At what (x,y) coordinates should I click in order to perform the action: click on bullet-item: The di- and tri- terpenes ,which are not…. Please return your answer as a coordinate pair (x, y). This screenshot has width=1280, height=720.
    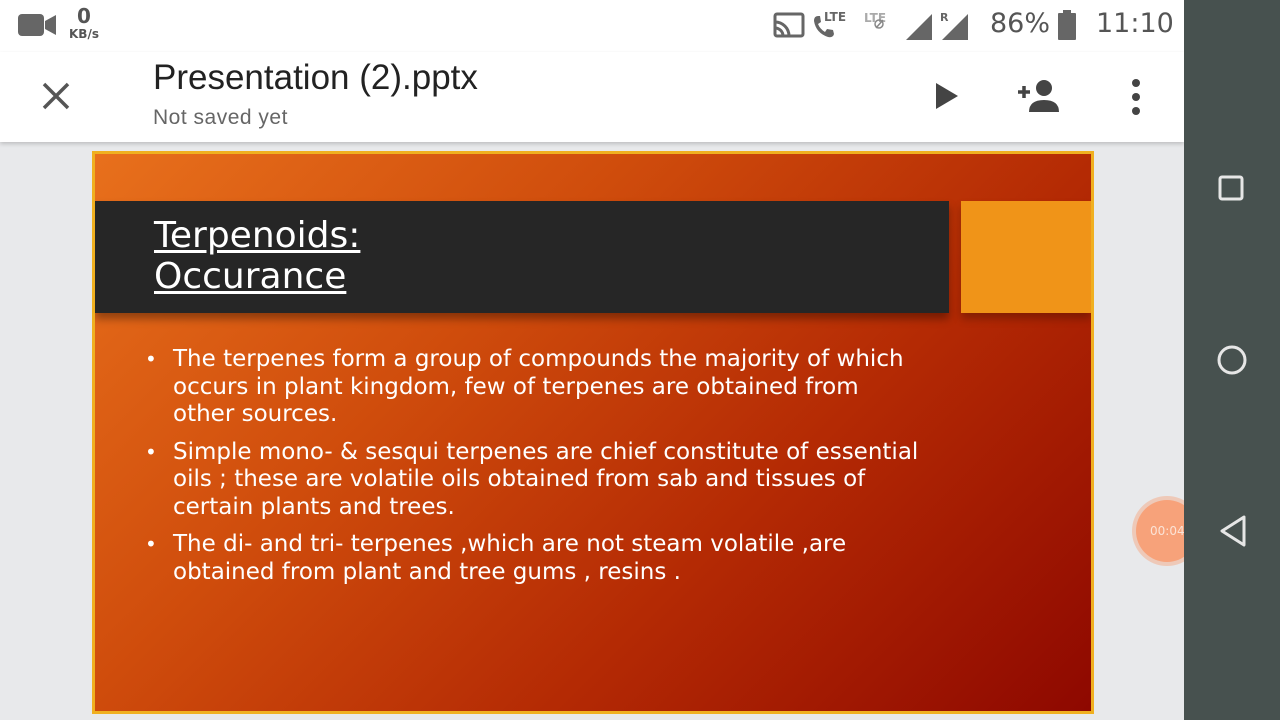
    Looking at the image, I should click on (535, 558).